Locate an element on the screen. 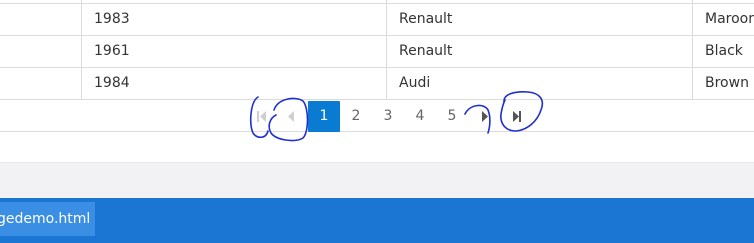 The height and width of the screenshot is (243, 754). page-button-1: 1 is located at coordinates (324, 116).